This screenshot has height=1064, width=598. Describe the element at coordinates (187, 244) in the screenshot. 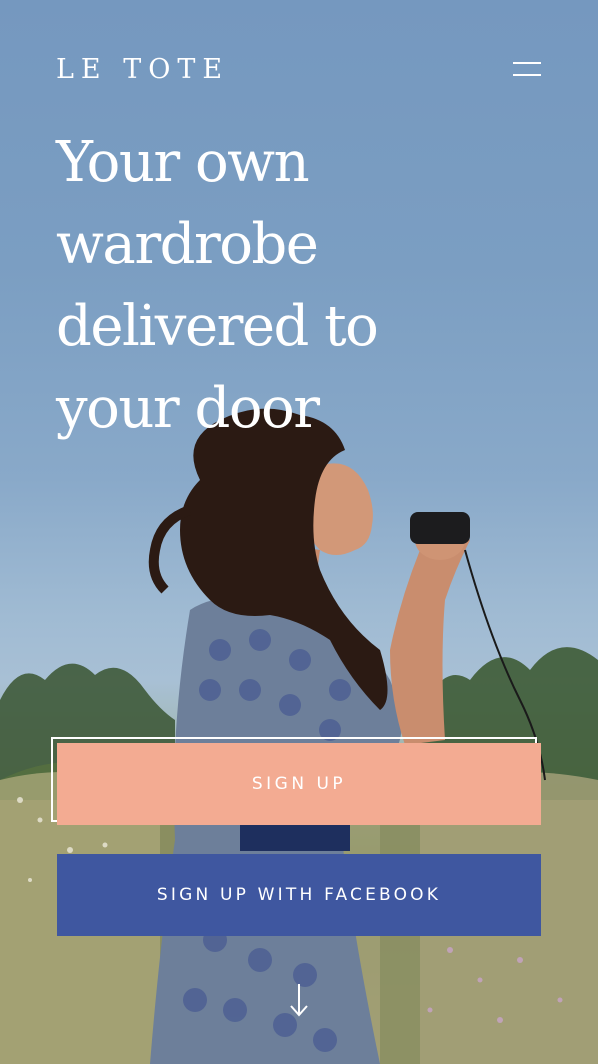

I see `headline-line-2: wardrobe` at that location.